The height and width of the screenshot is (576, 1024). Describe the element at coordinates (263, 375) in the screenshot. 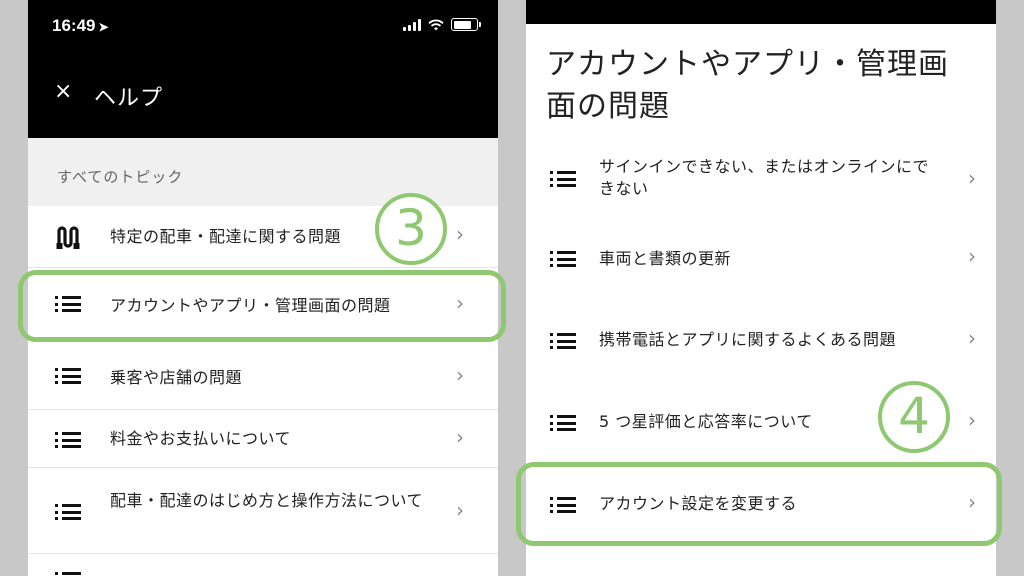

I see `topic-item-rider-store: 乗客や店舗の問題 ›` at that location.